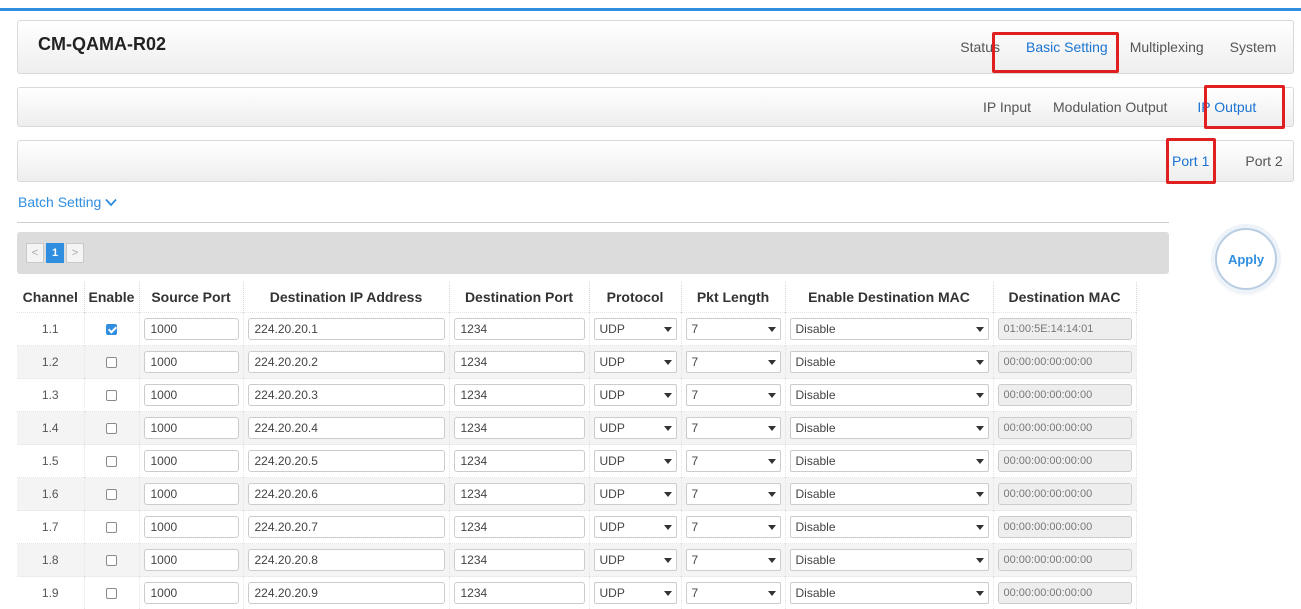 This screenshot has width=1301, height=609. I want to click on tab-modulation-output: Modulation Output, so click(1110, 107).